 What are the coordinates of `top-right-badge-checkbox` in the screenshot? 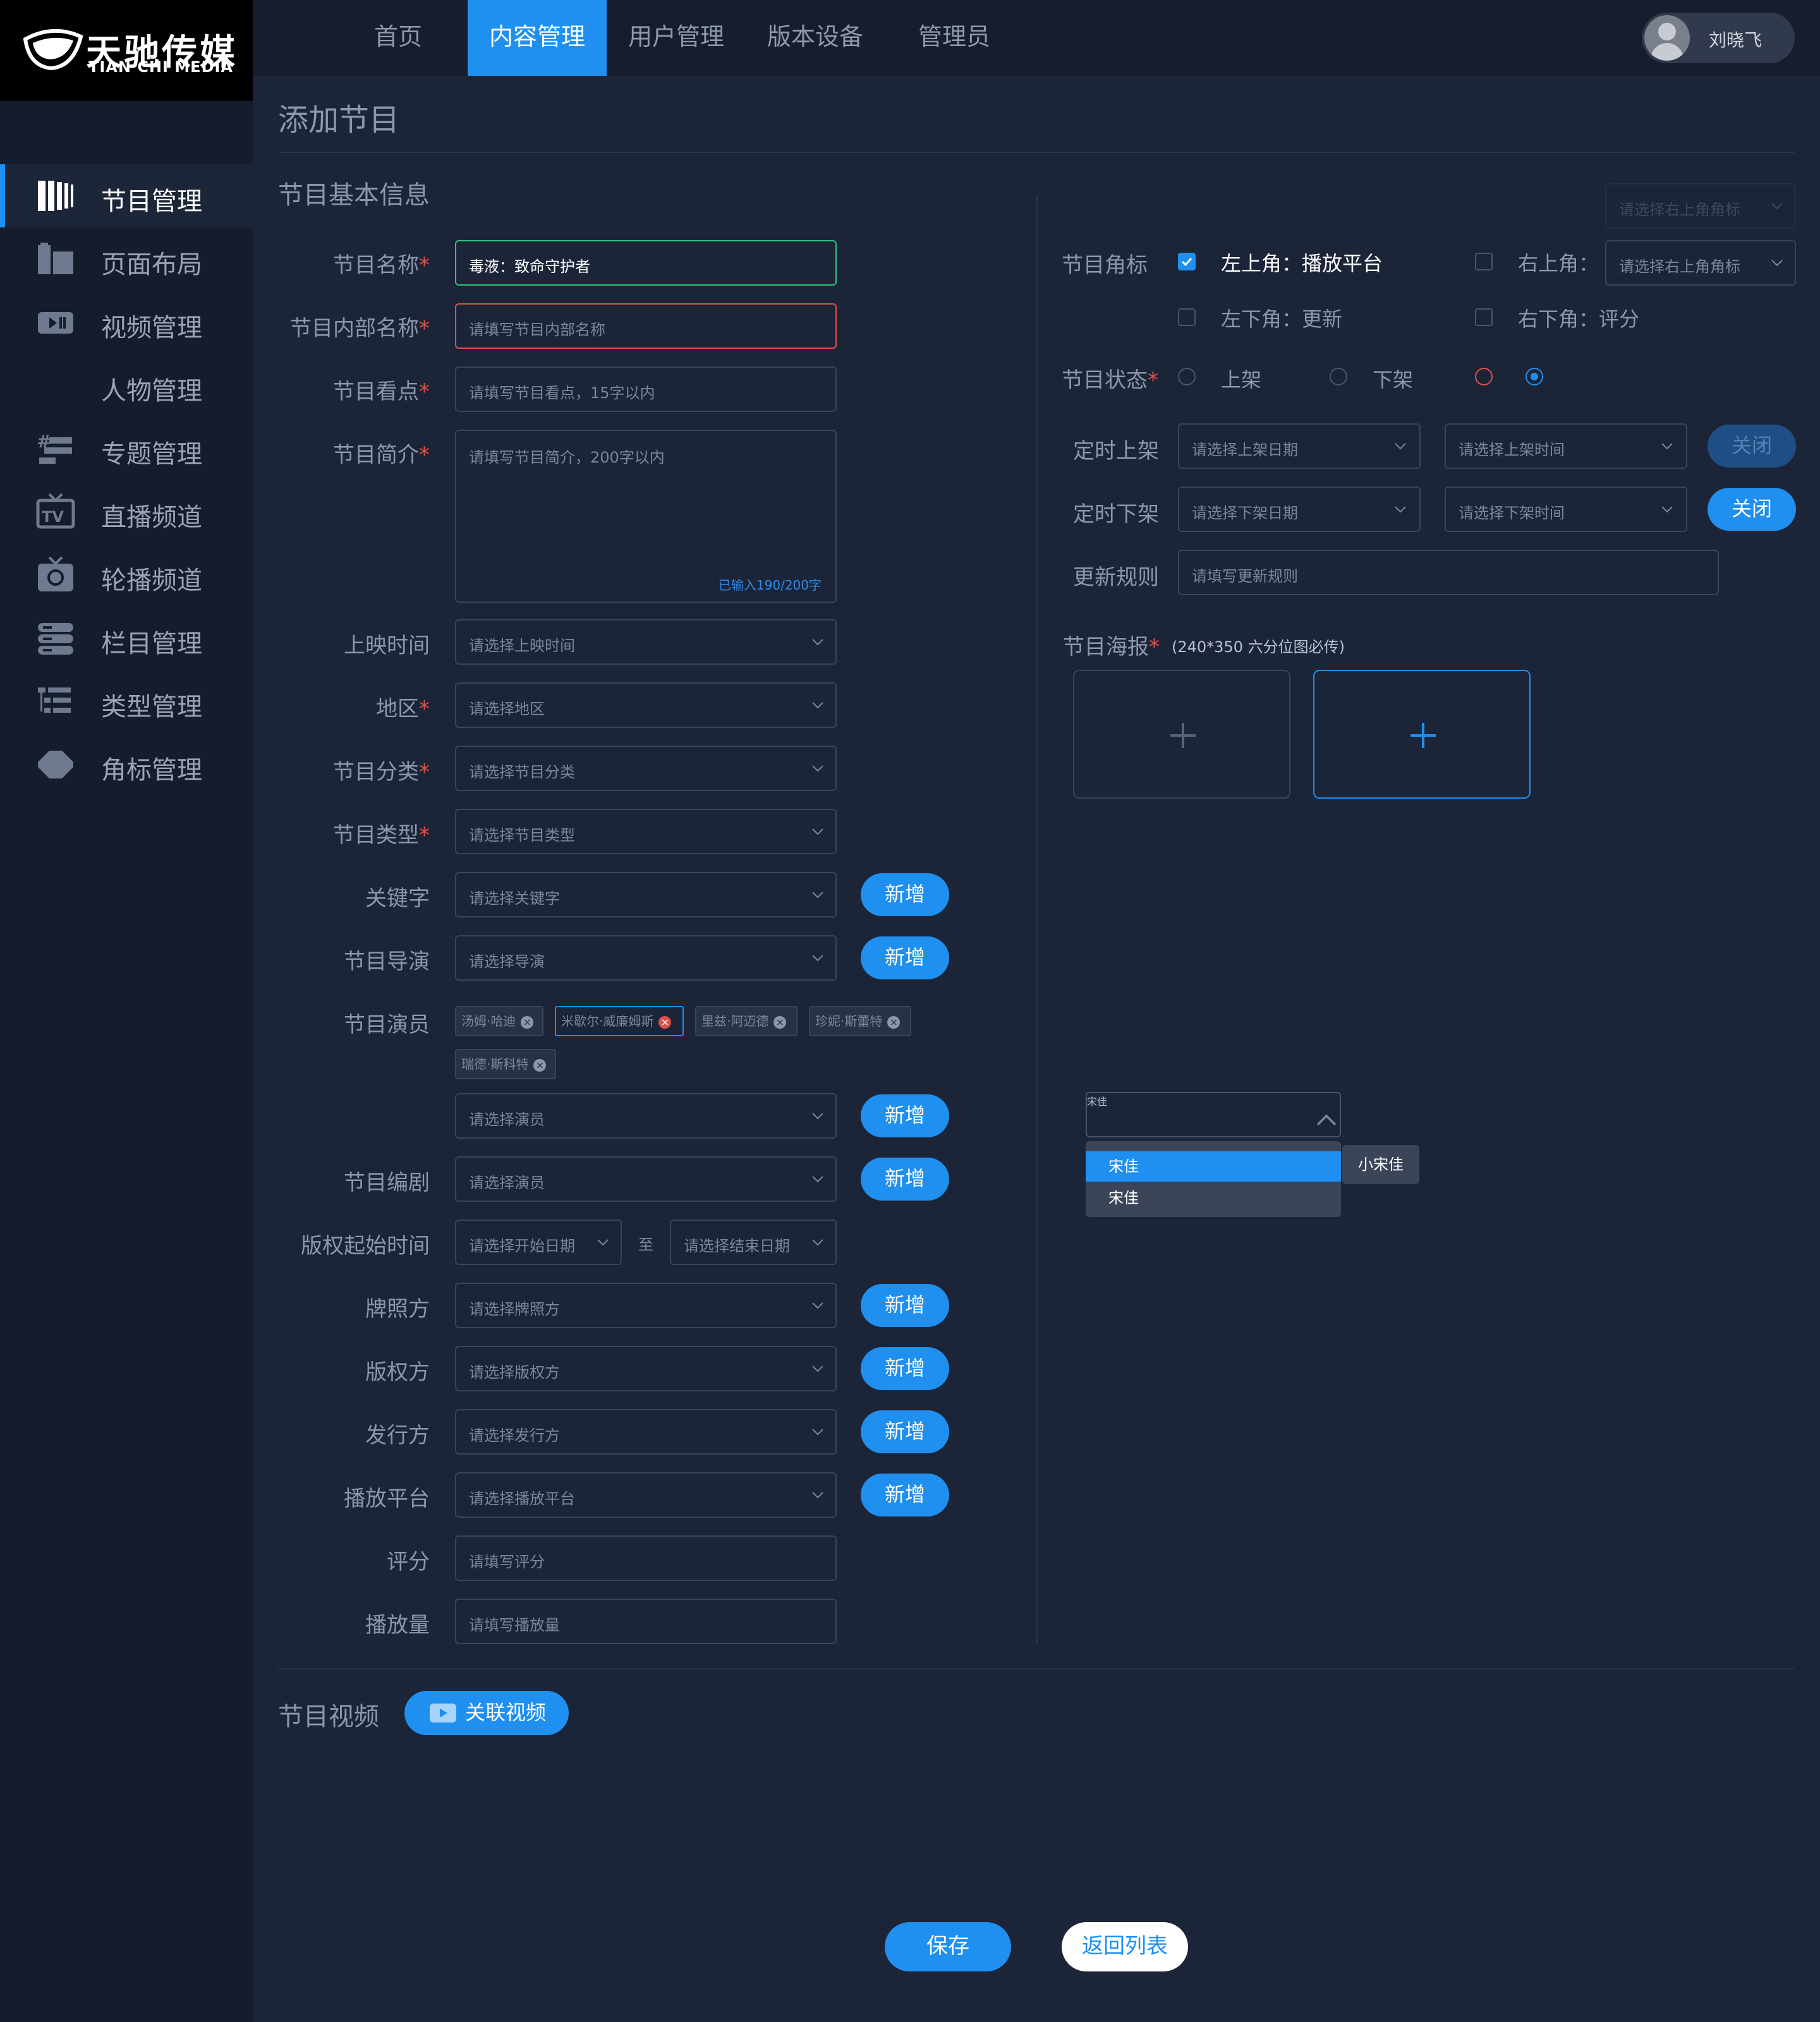 It's located at (1484, 261).